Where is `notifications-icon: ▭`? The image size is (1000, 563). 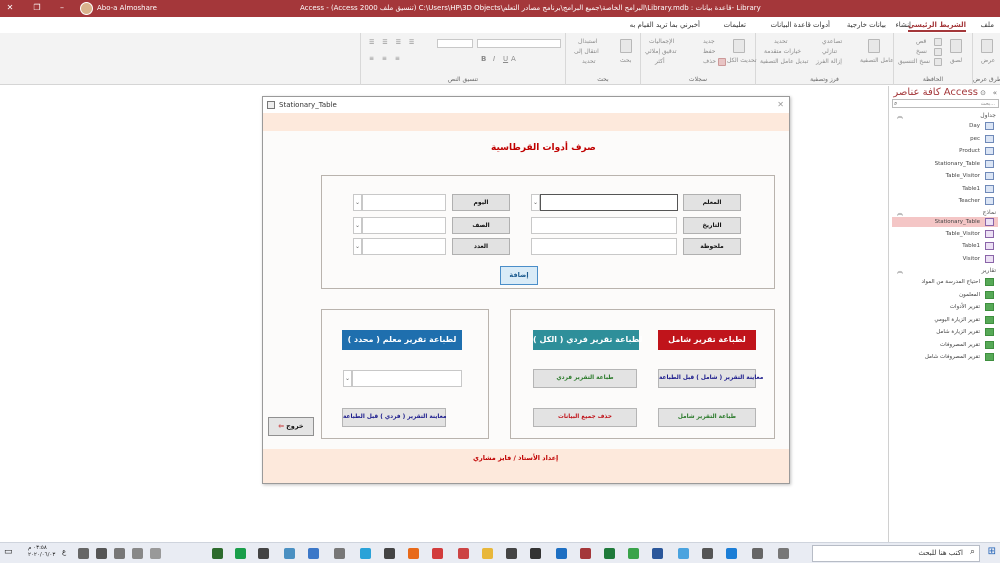
notifications-icon: ▭ is located at coordinates (8, 552).